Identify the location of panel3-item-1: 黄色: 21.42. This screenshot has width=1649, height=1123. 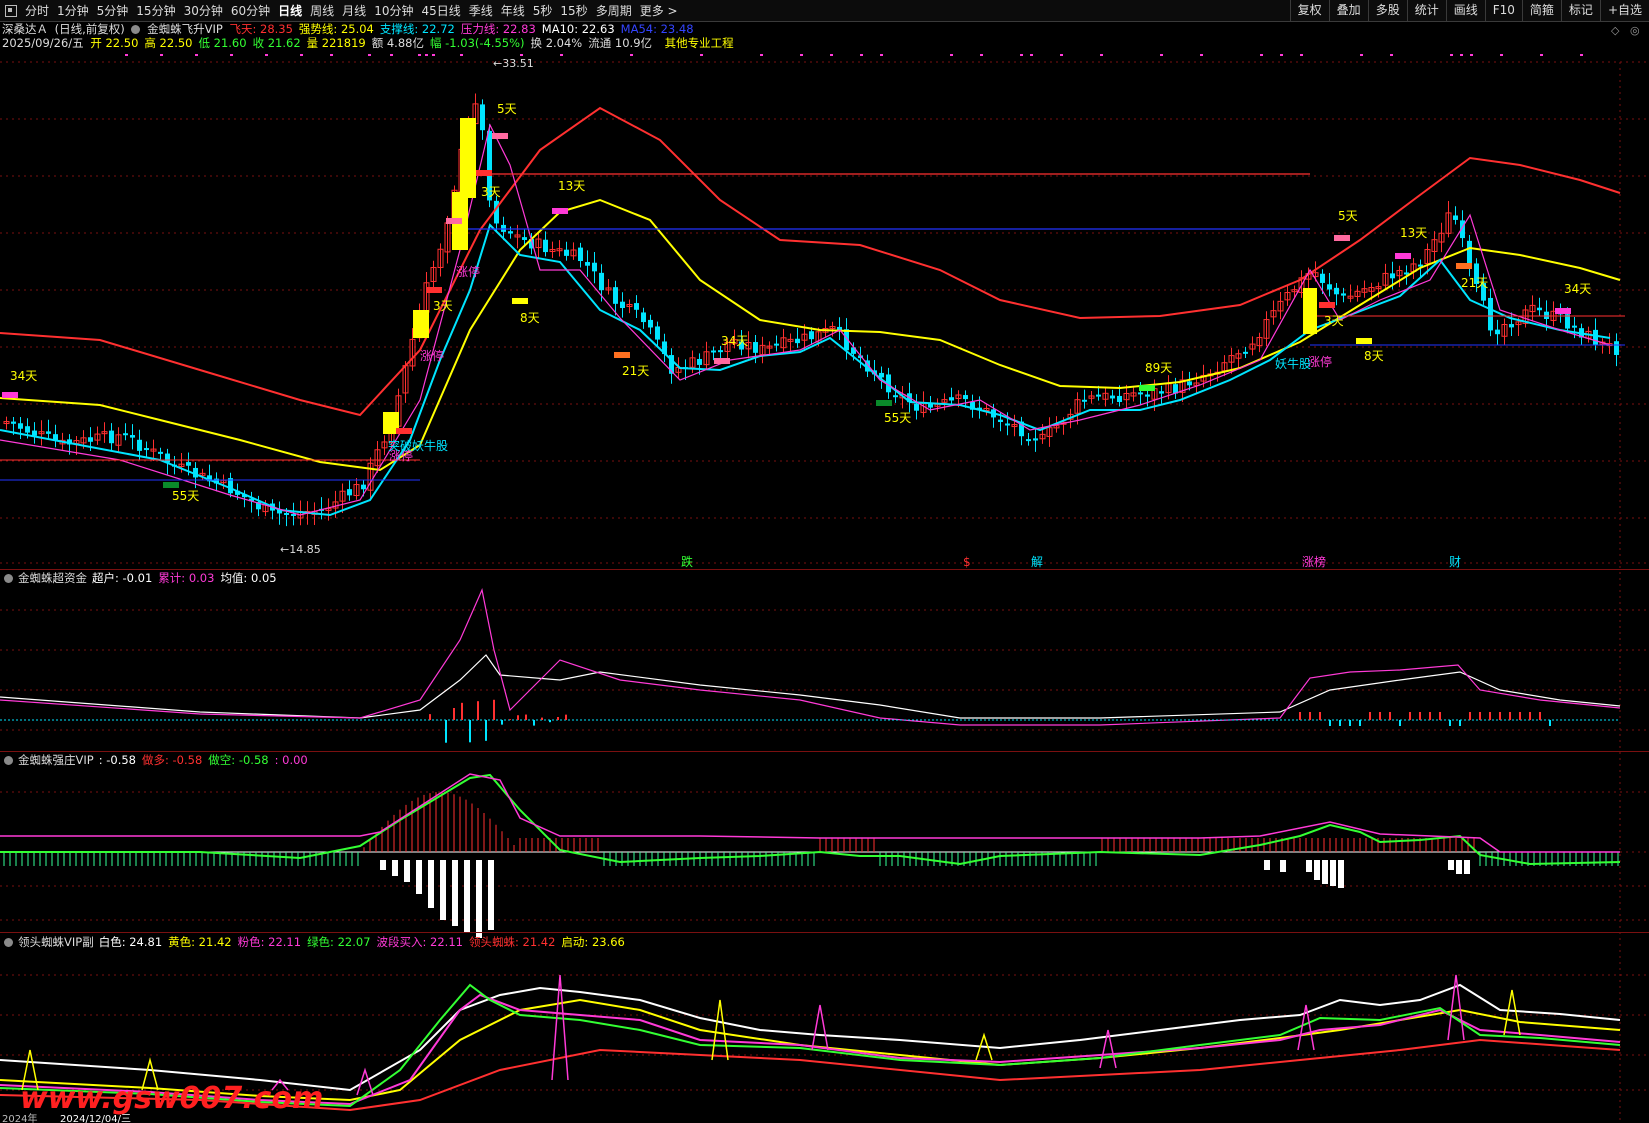
(200, 942).